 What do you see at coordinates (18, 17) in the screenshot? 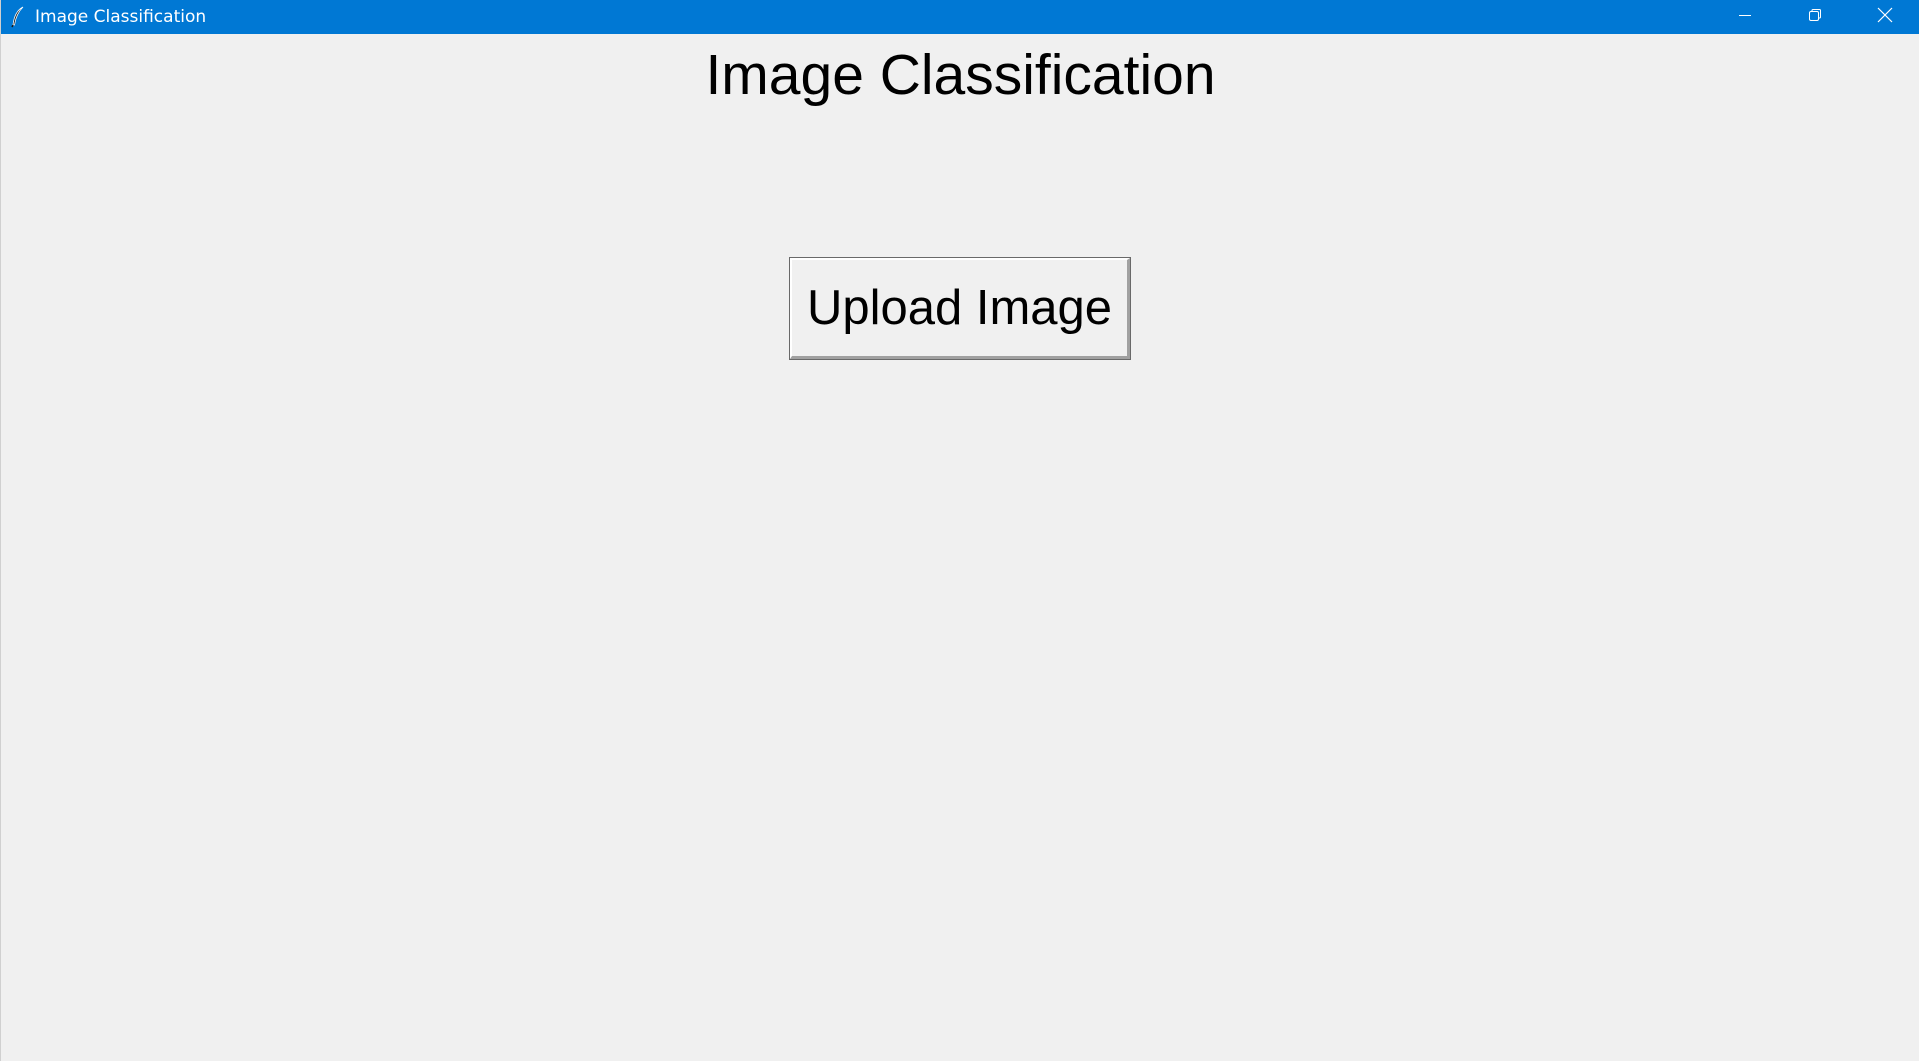
I see `feather-icon` at bounding box center [18, 17].